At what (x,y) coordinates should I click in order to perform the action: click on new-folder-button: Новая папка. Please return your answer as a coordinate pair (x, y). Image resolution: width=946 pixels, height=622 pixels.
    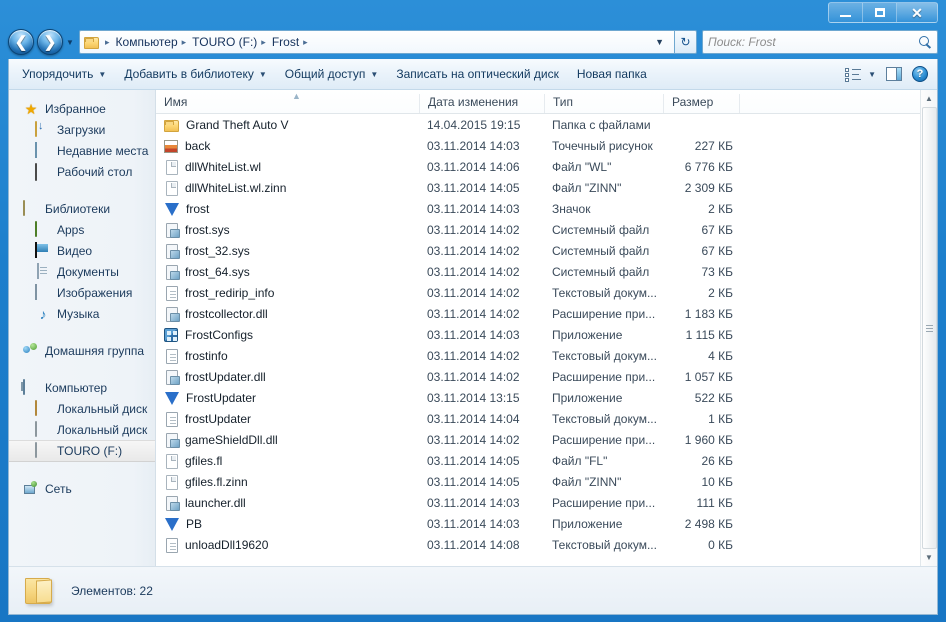
    Looking at the image, I should click on (612, 74).